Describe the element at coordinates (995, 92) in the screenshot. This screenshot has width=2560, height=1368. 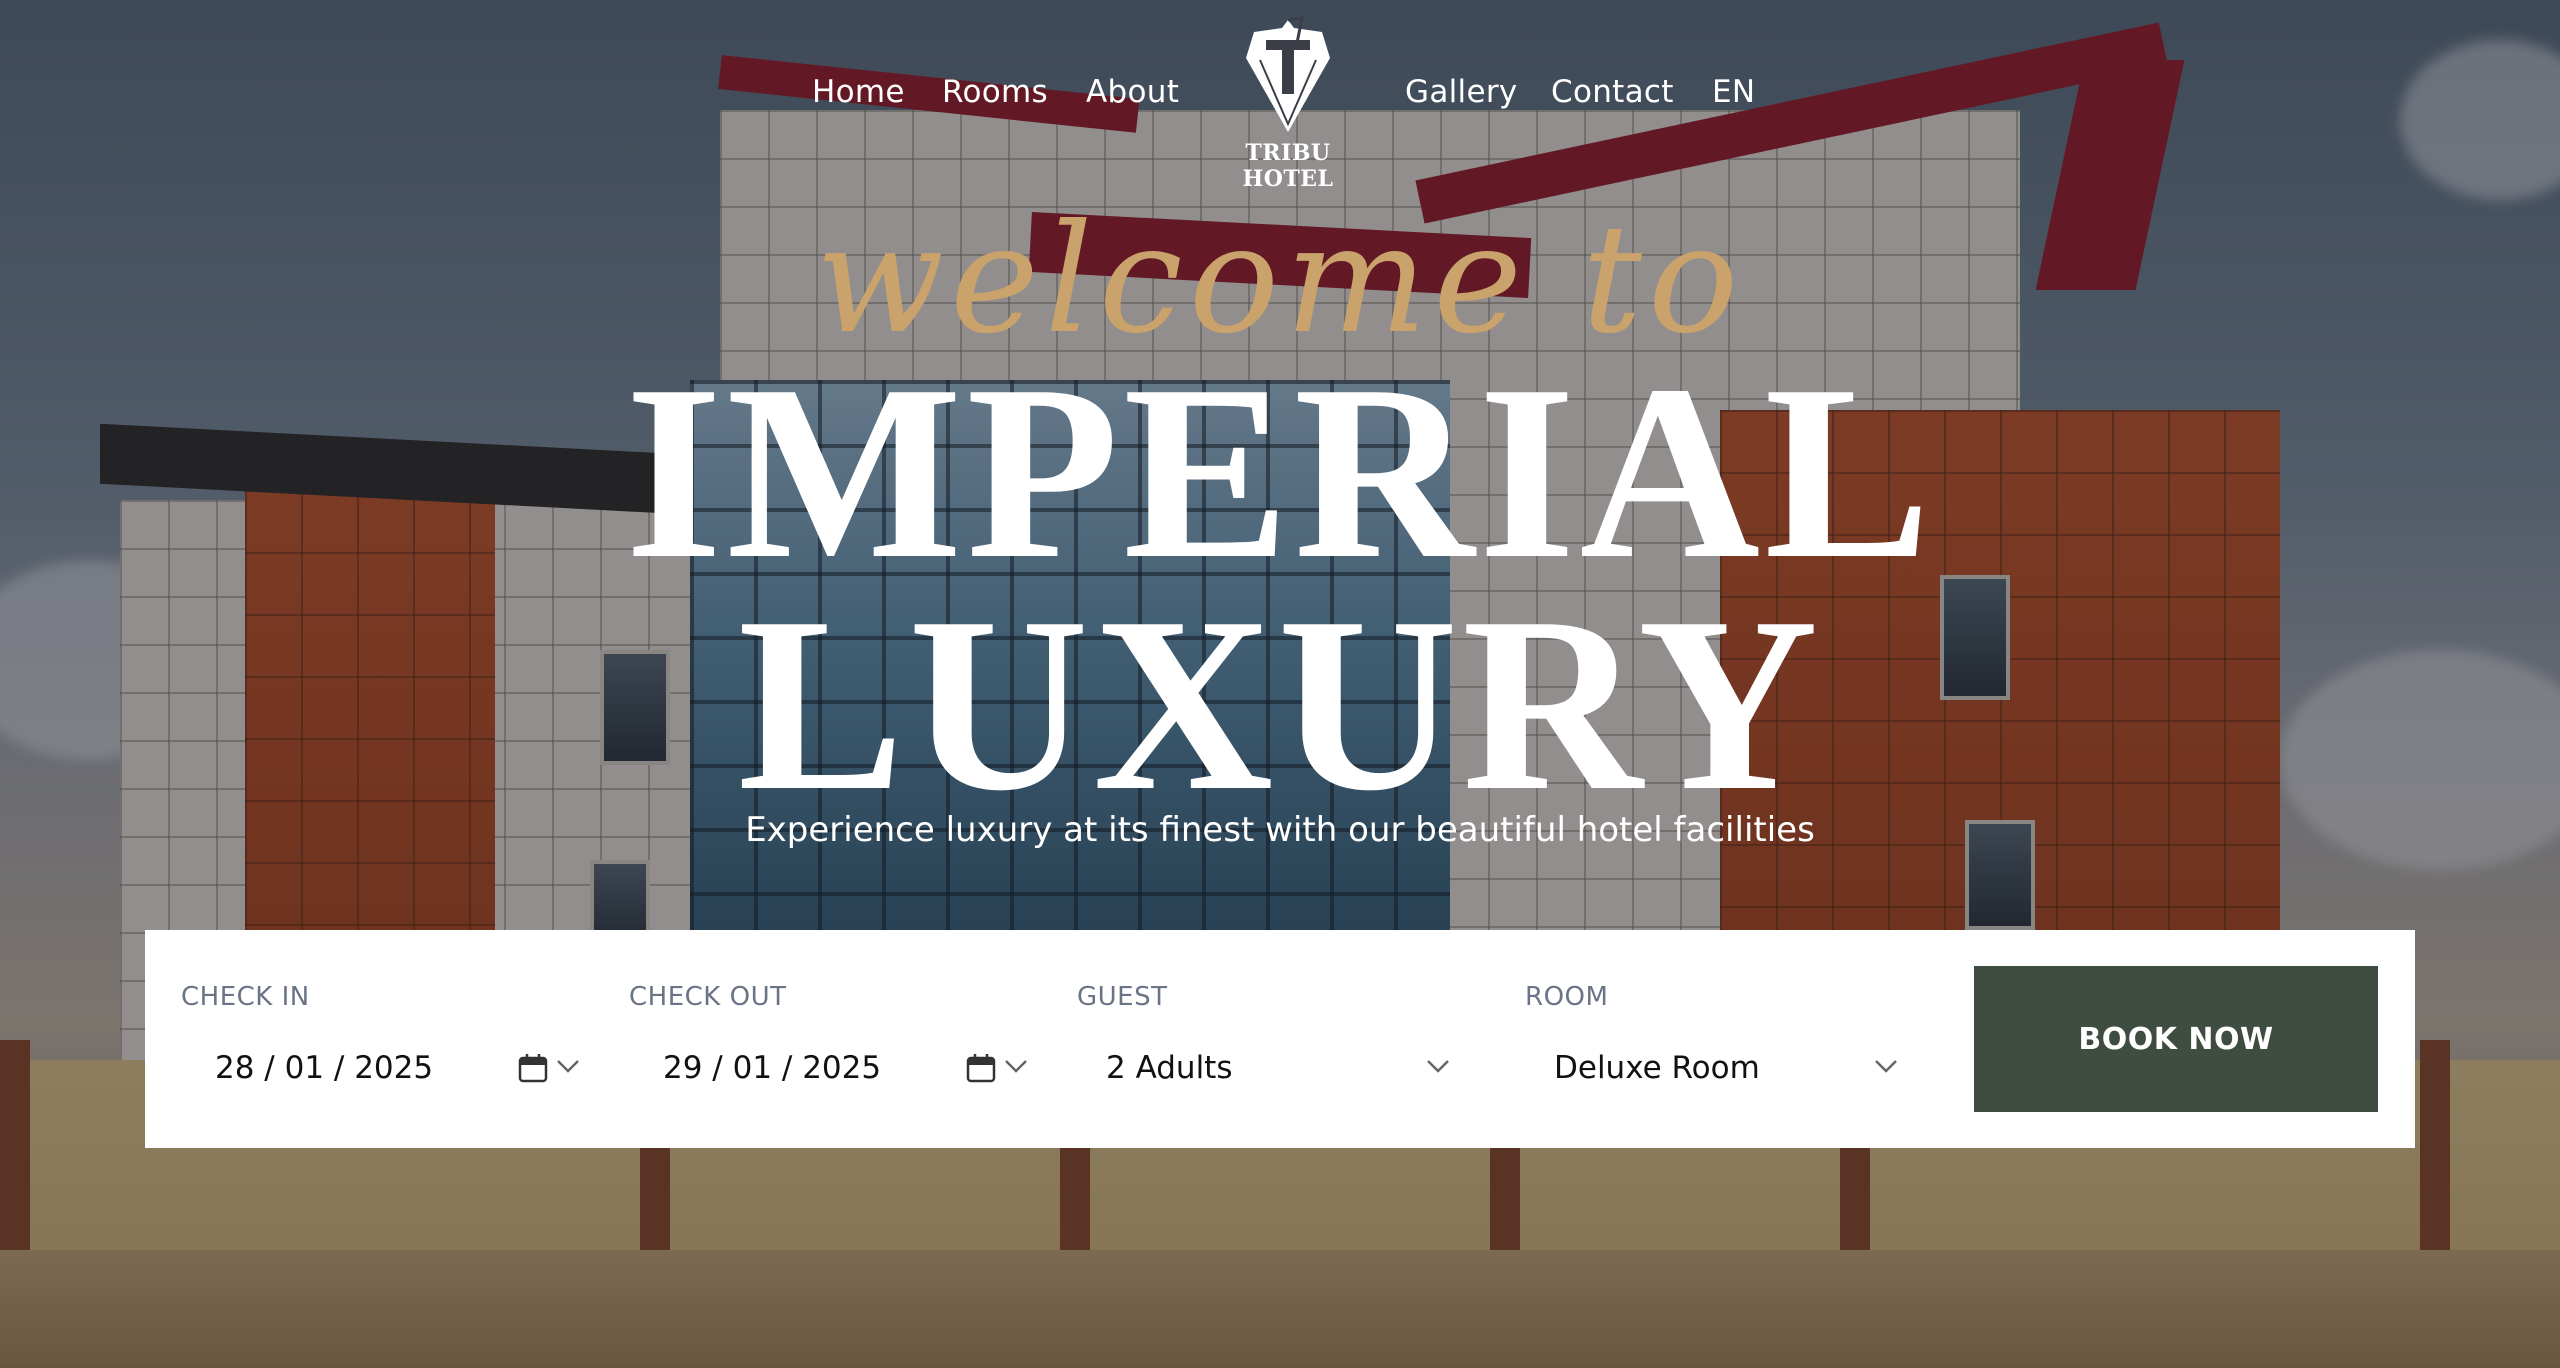
I see `nav-rooms: Rooms` at that location.